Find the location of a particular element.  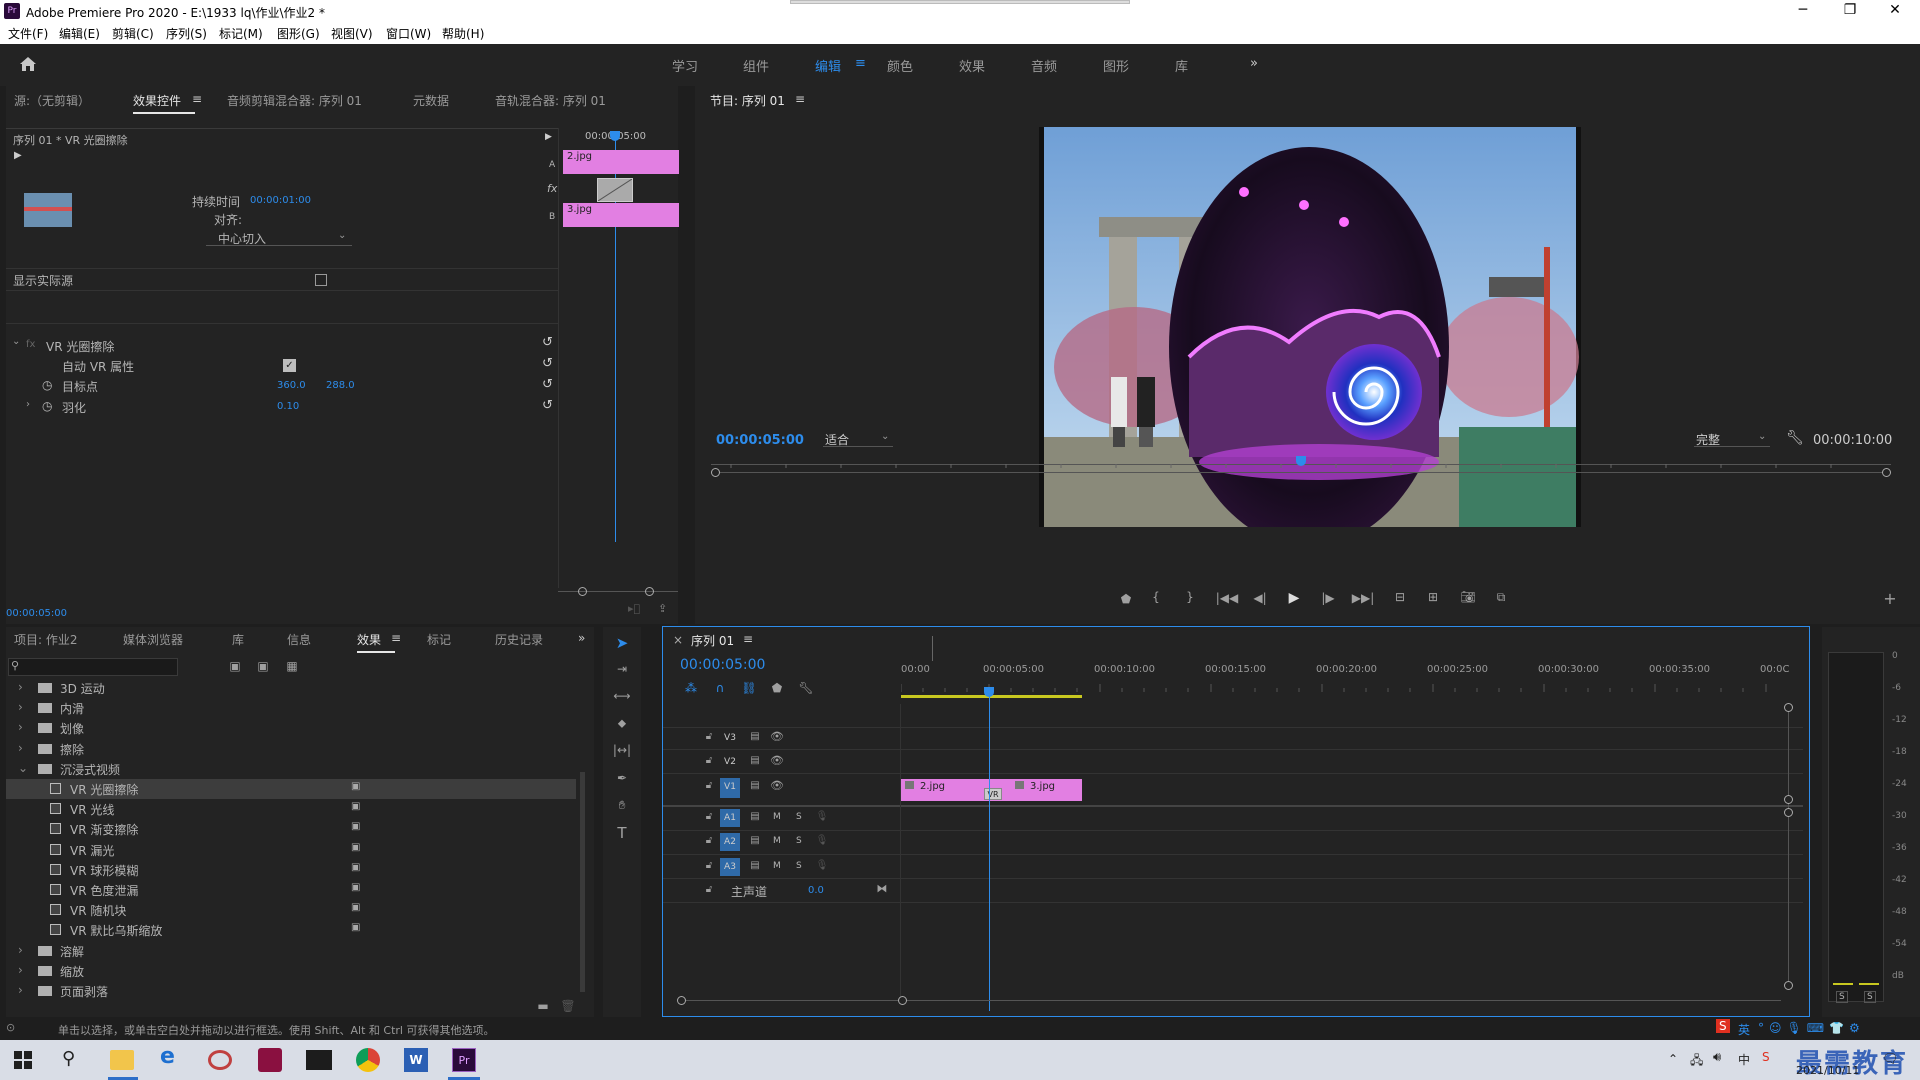

step-forward-icon: |▶ is located at coordinates (1328, 598).